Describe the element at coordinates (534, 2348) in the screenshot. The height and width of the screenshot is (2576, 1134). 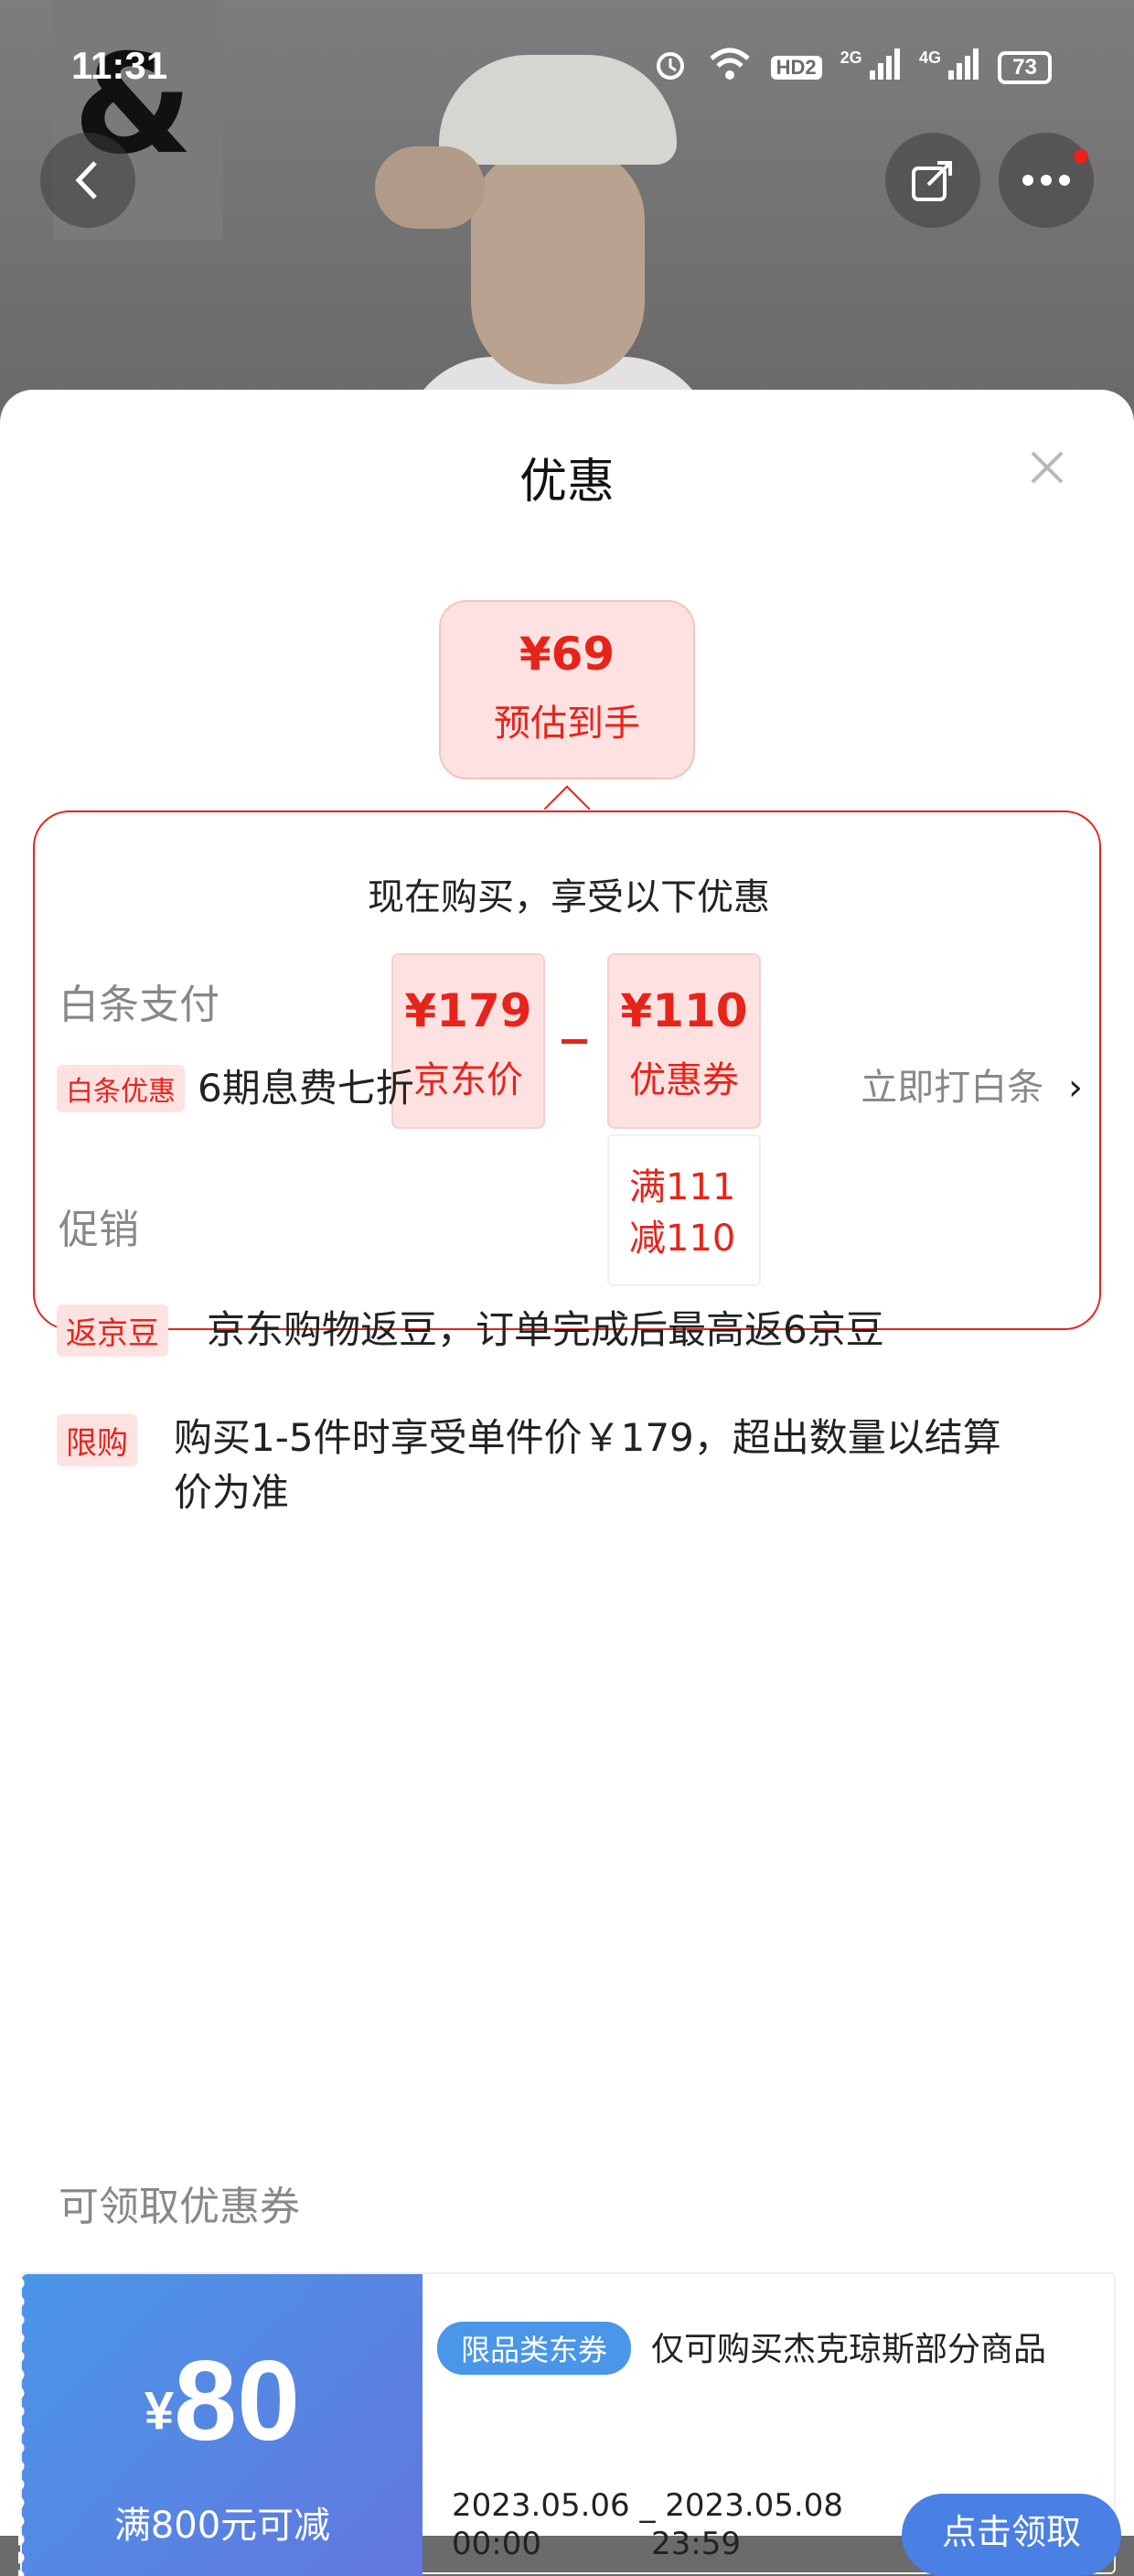
I see `coupon-type-badge: 限品类东券` at that location.